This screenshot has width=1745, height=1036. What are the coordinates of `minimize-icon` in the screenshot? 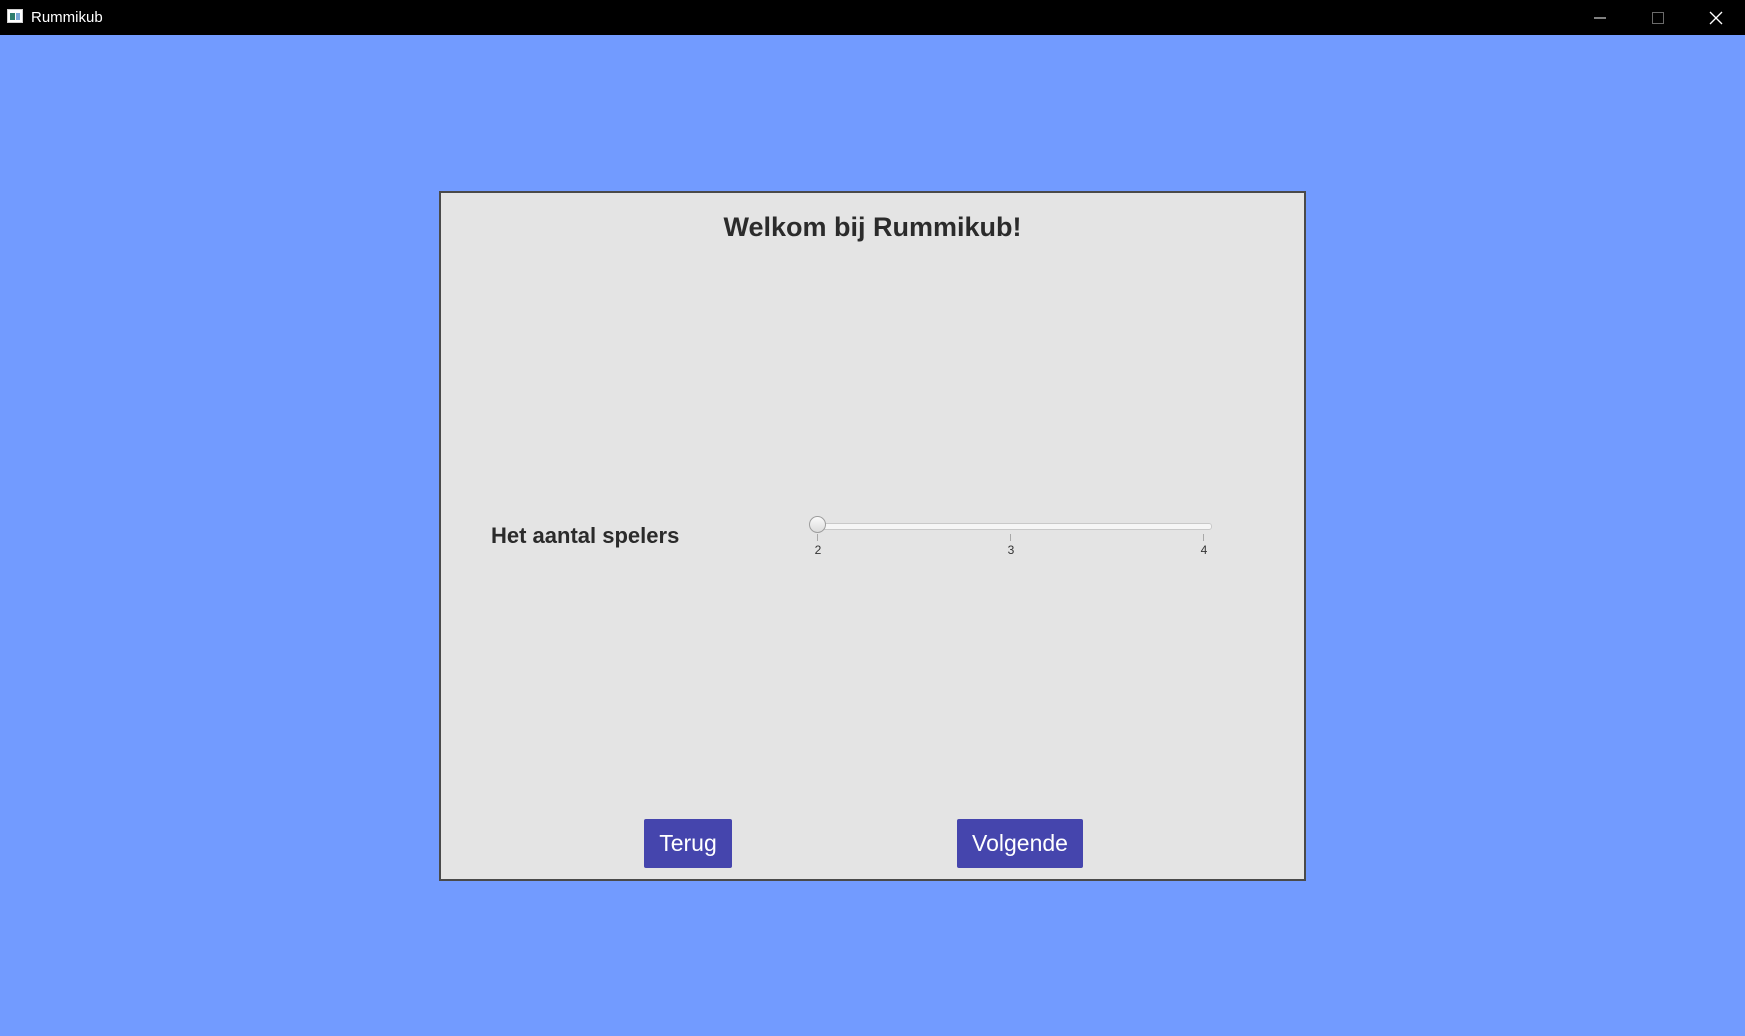 It's located at (1600, 17).